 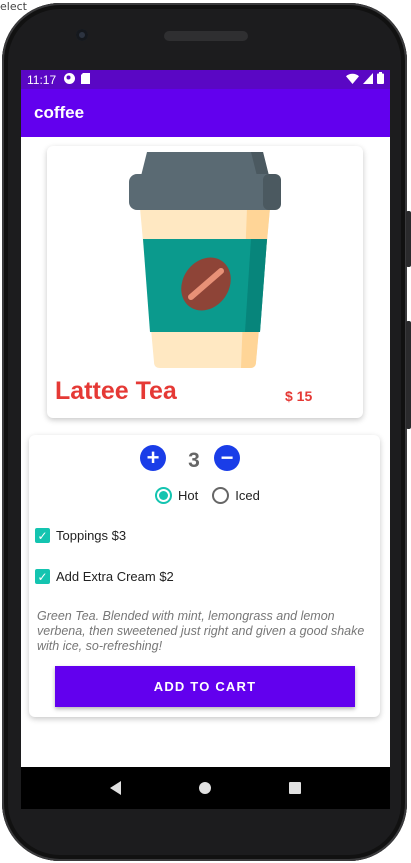 What do you see at coordinates (205, 686) in the screenshot?
I see `add-to-cart-button: ADD TO CART` at bounding box center [205, 686].